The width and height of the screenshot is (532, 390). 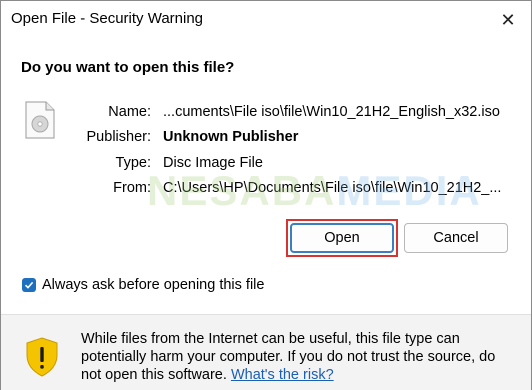 What do you see at coordinates (266, 20) in the screenshot?
I see `title-bar: Open File - Security Warning ✕` at bounding box center [266, 20].